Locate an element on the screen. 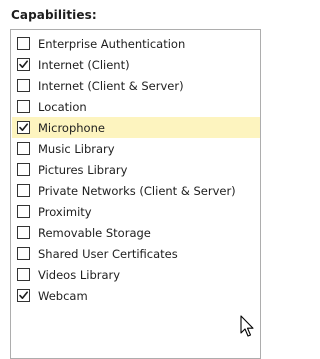 Image resolution: width=320 pixels, height=359 pixels. capability-label: Pictures Library is located at coordinates (83, 169).